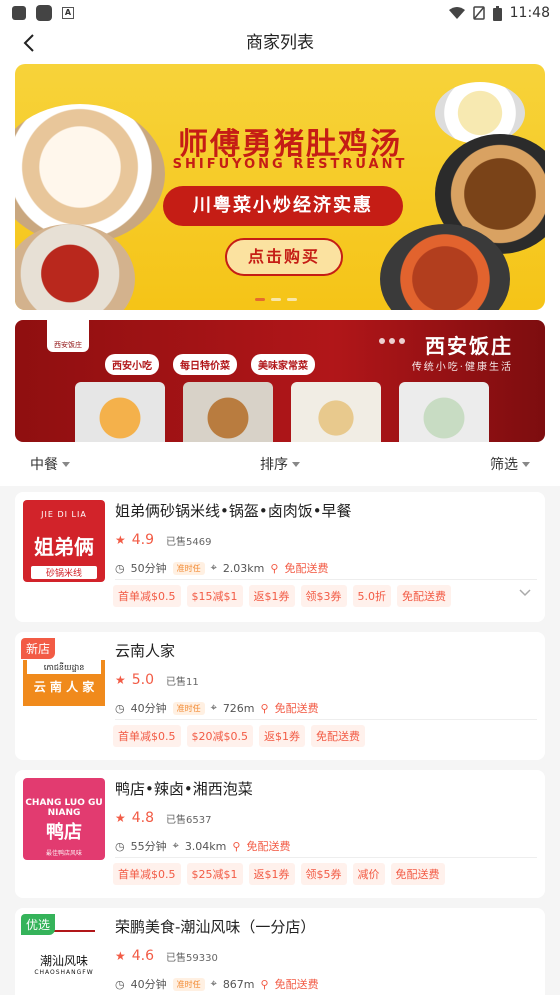 Image resolution: width=560 pixels, height=995 pixels. Describe the element at coordinates (462, 367) in the screenshot. I see `restaurant-banner-subtitle: 传统小吃·健康生活` at that location.